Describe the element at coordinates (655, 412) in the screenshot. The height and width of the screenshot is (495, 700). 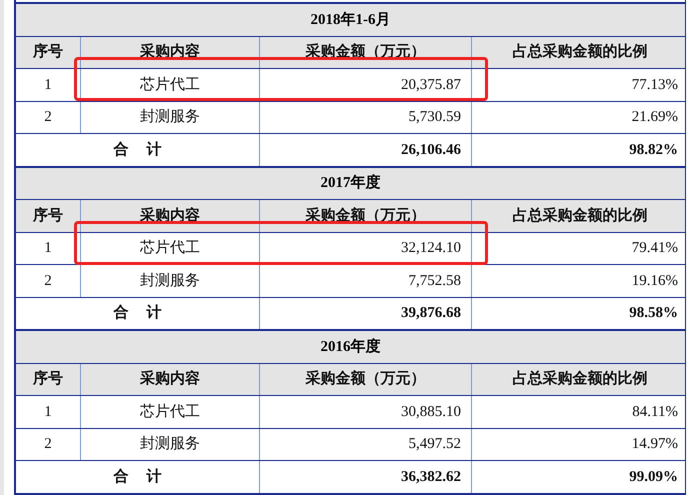
I see `table-cell-text: 84.11%` at that location.